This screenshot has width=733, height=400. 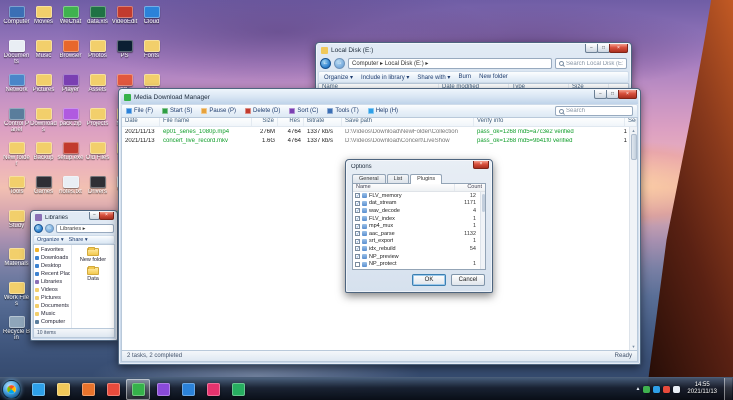 I want to click on dialog-tab: List, so click(x=398, y=178).